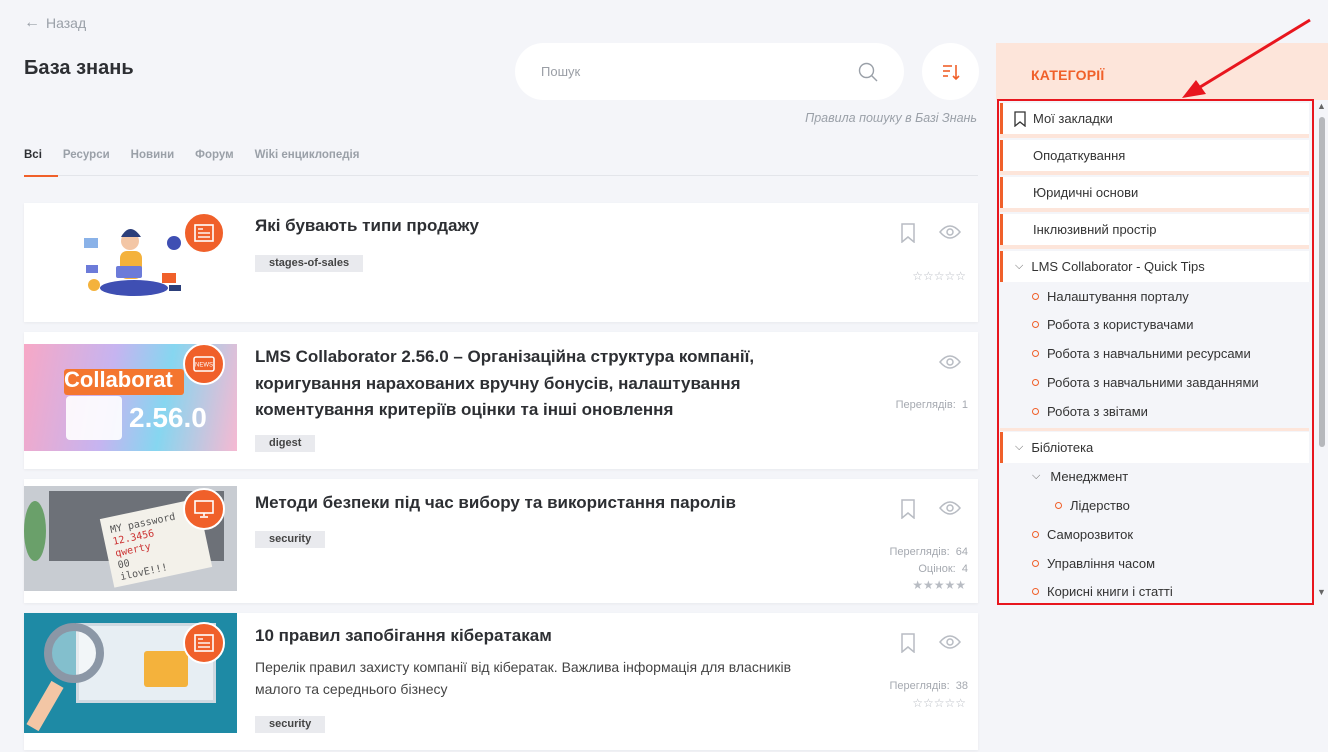  Describe the element at coordinates (1090, 534) in the screenshot. I see `sidebar-subitem-label: Саморозвиток` at that location.